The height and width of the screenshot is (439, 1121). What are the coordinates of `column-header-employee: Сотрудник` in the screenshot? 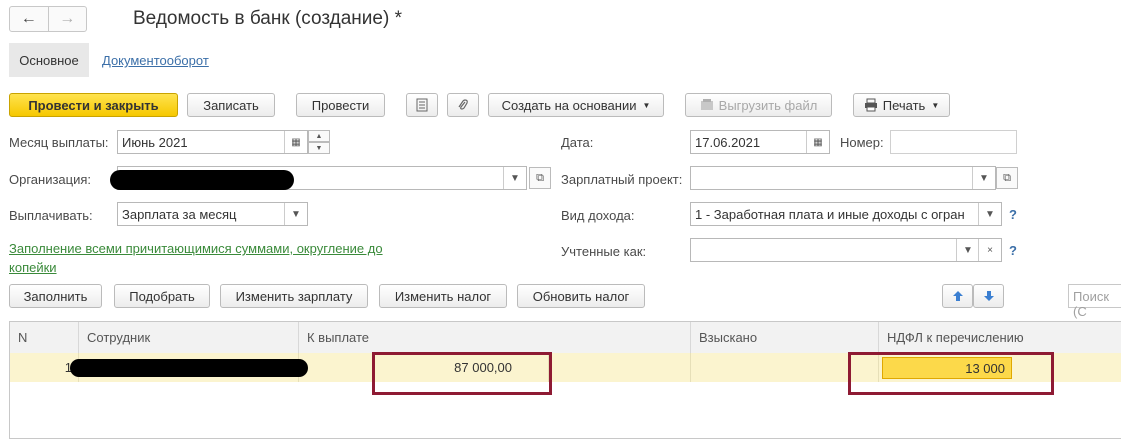 It's located at (189, 337).